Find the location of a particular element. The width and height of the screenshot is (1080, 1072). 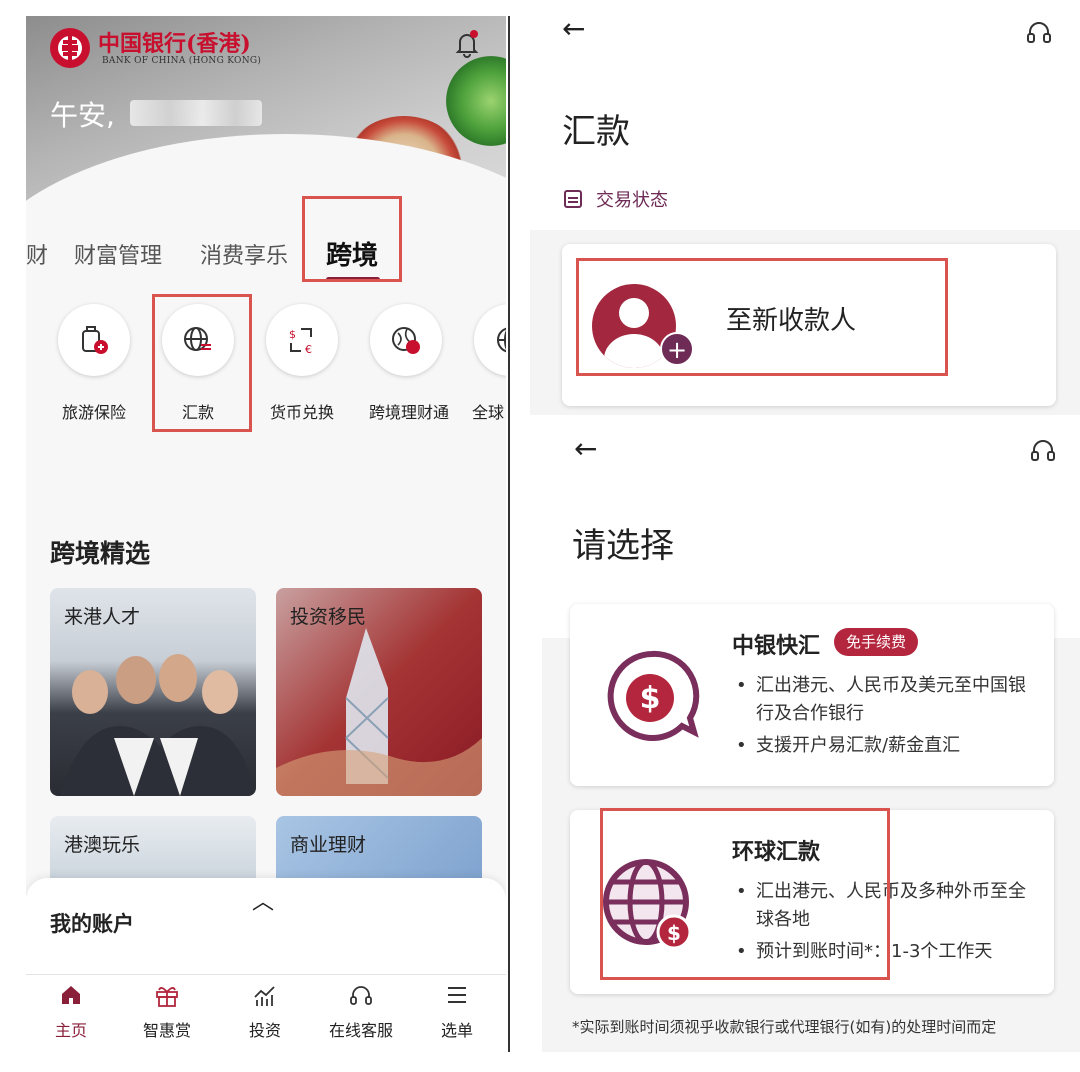

nav-rewards: 智惠赏 is located at coordinates (167, 1012).